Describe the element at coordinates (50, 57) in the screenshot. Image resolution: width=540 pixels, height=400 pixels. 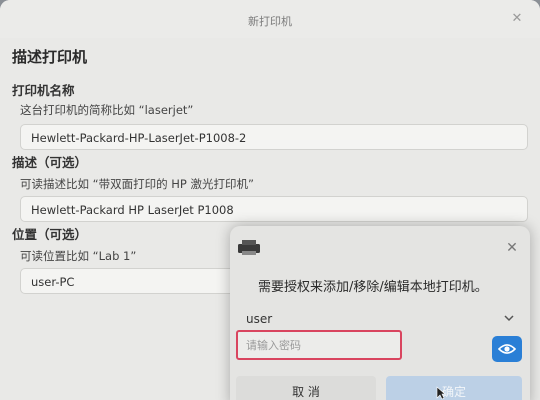
I see `page-title: 描述打印机` at that location.